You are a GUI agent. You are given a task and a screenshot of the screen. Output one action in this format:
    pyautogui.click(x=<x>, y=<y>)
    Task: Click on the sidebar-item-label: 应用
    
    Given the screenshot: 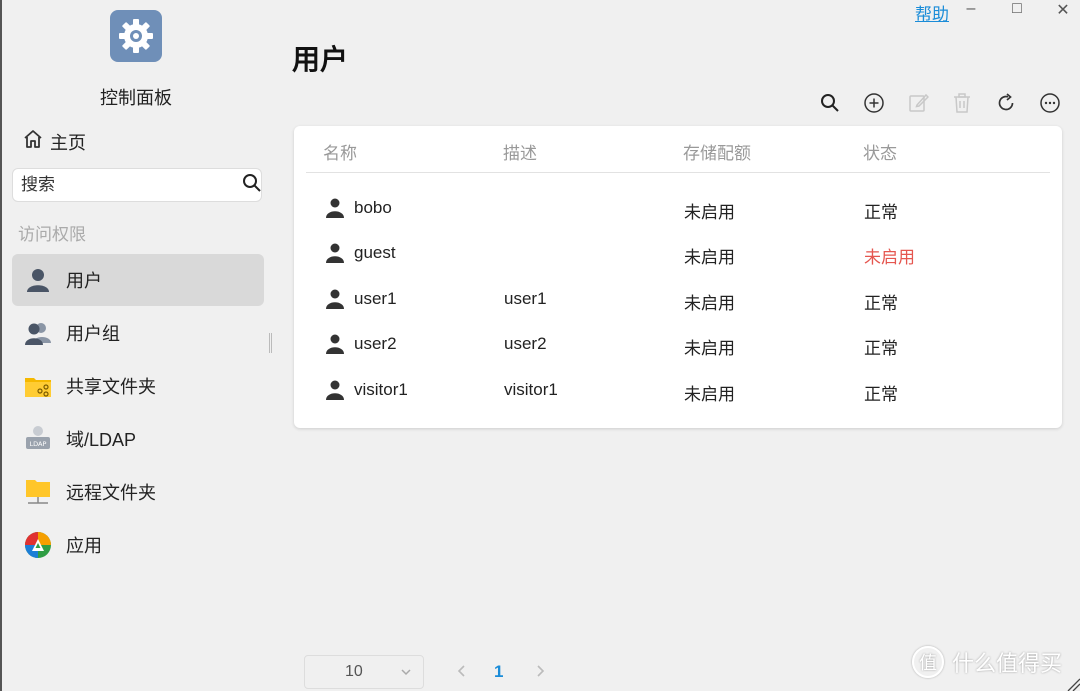 What is the action you would take?
    pyautogui.click(x=84, y=546)
    